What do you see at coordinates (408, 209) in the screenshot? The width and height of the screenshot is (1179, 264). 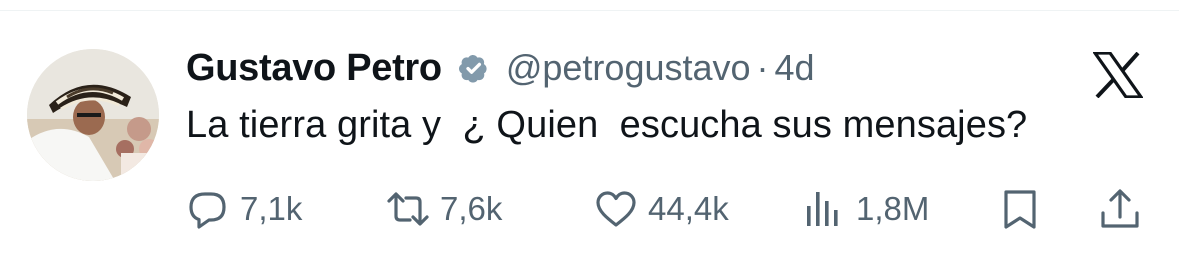 I see `repost-arrows-icon` at bounding box center [408, 209].